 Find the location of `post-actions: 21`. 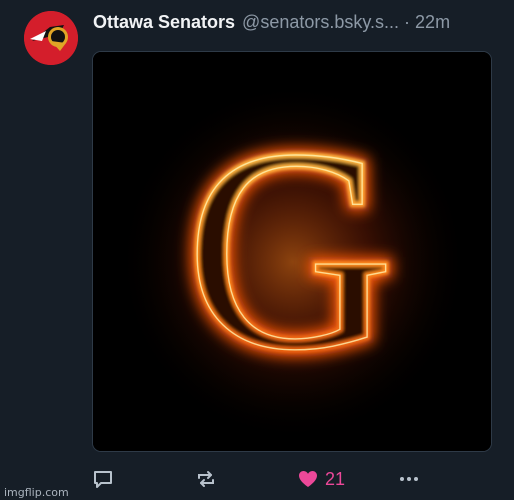

post-actions: 21 is located at coordinates (257, 479).